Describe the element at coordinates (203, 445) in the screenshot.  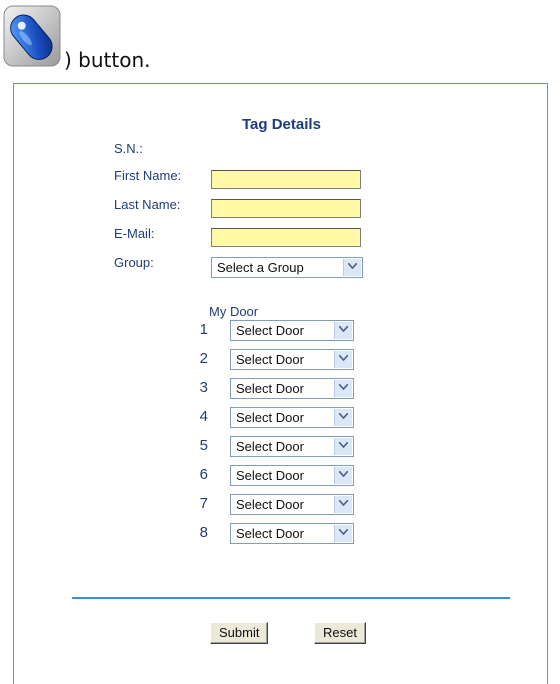
I see `door-number: 5` at that location.